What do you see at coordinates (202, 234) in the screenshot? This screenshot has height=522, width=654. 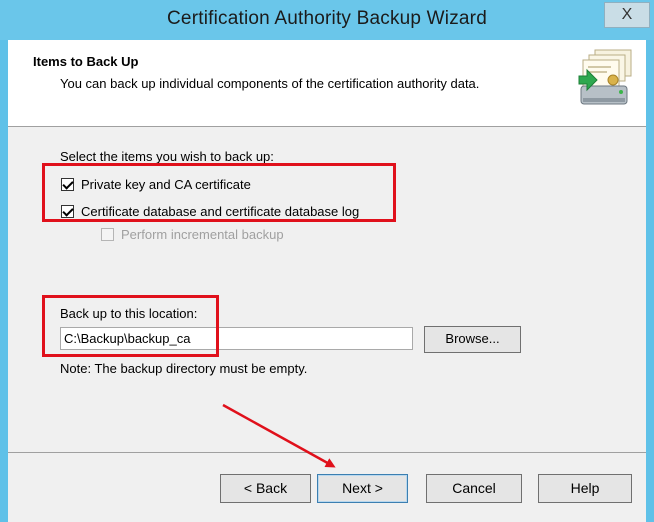 I see `checkbox-incremental-backup-label: Perform incremental backup` at bounding box center [202, 234].